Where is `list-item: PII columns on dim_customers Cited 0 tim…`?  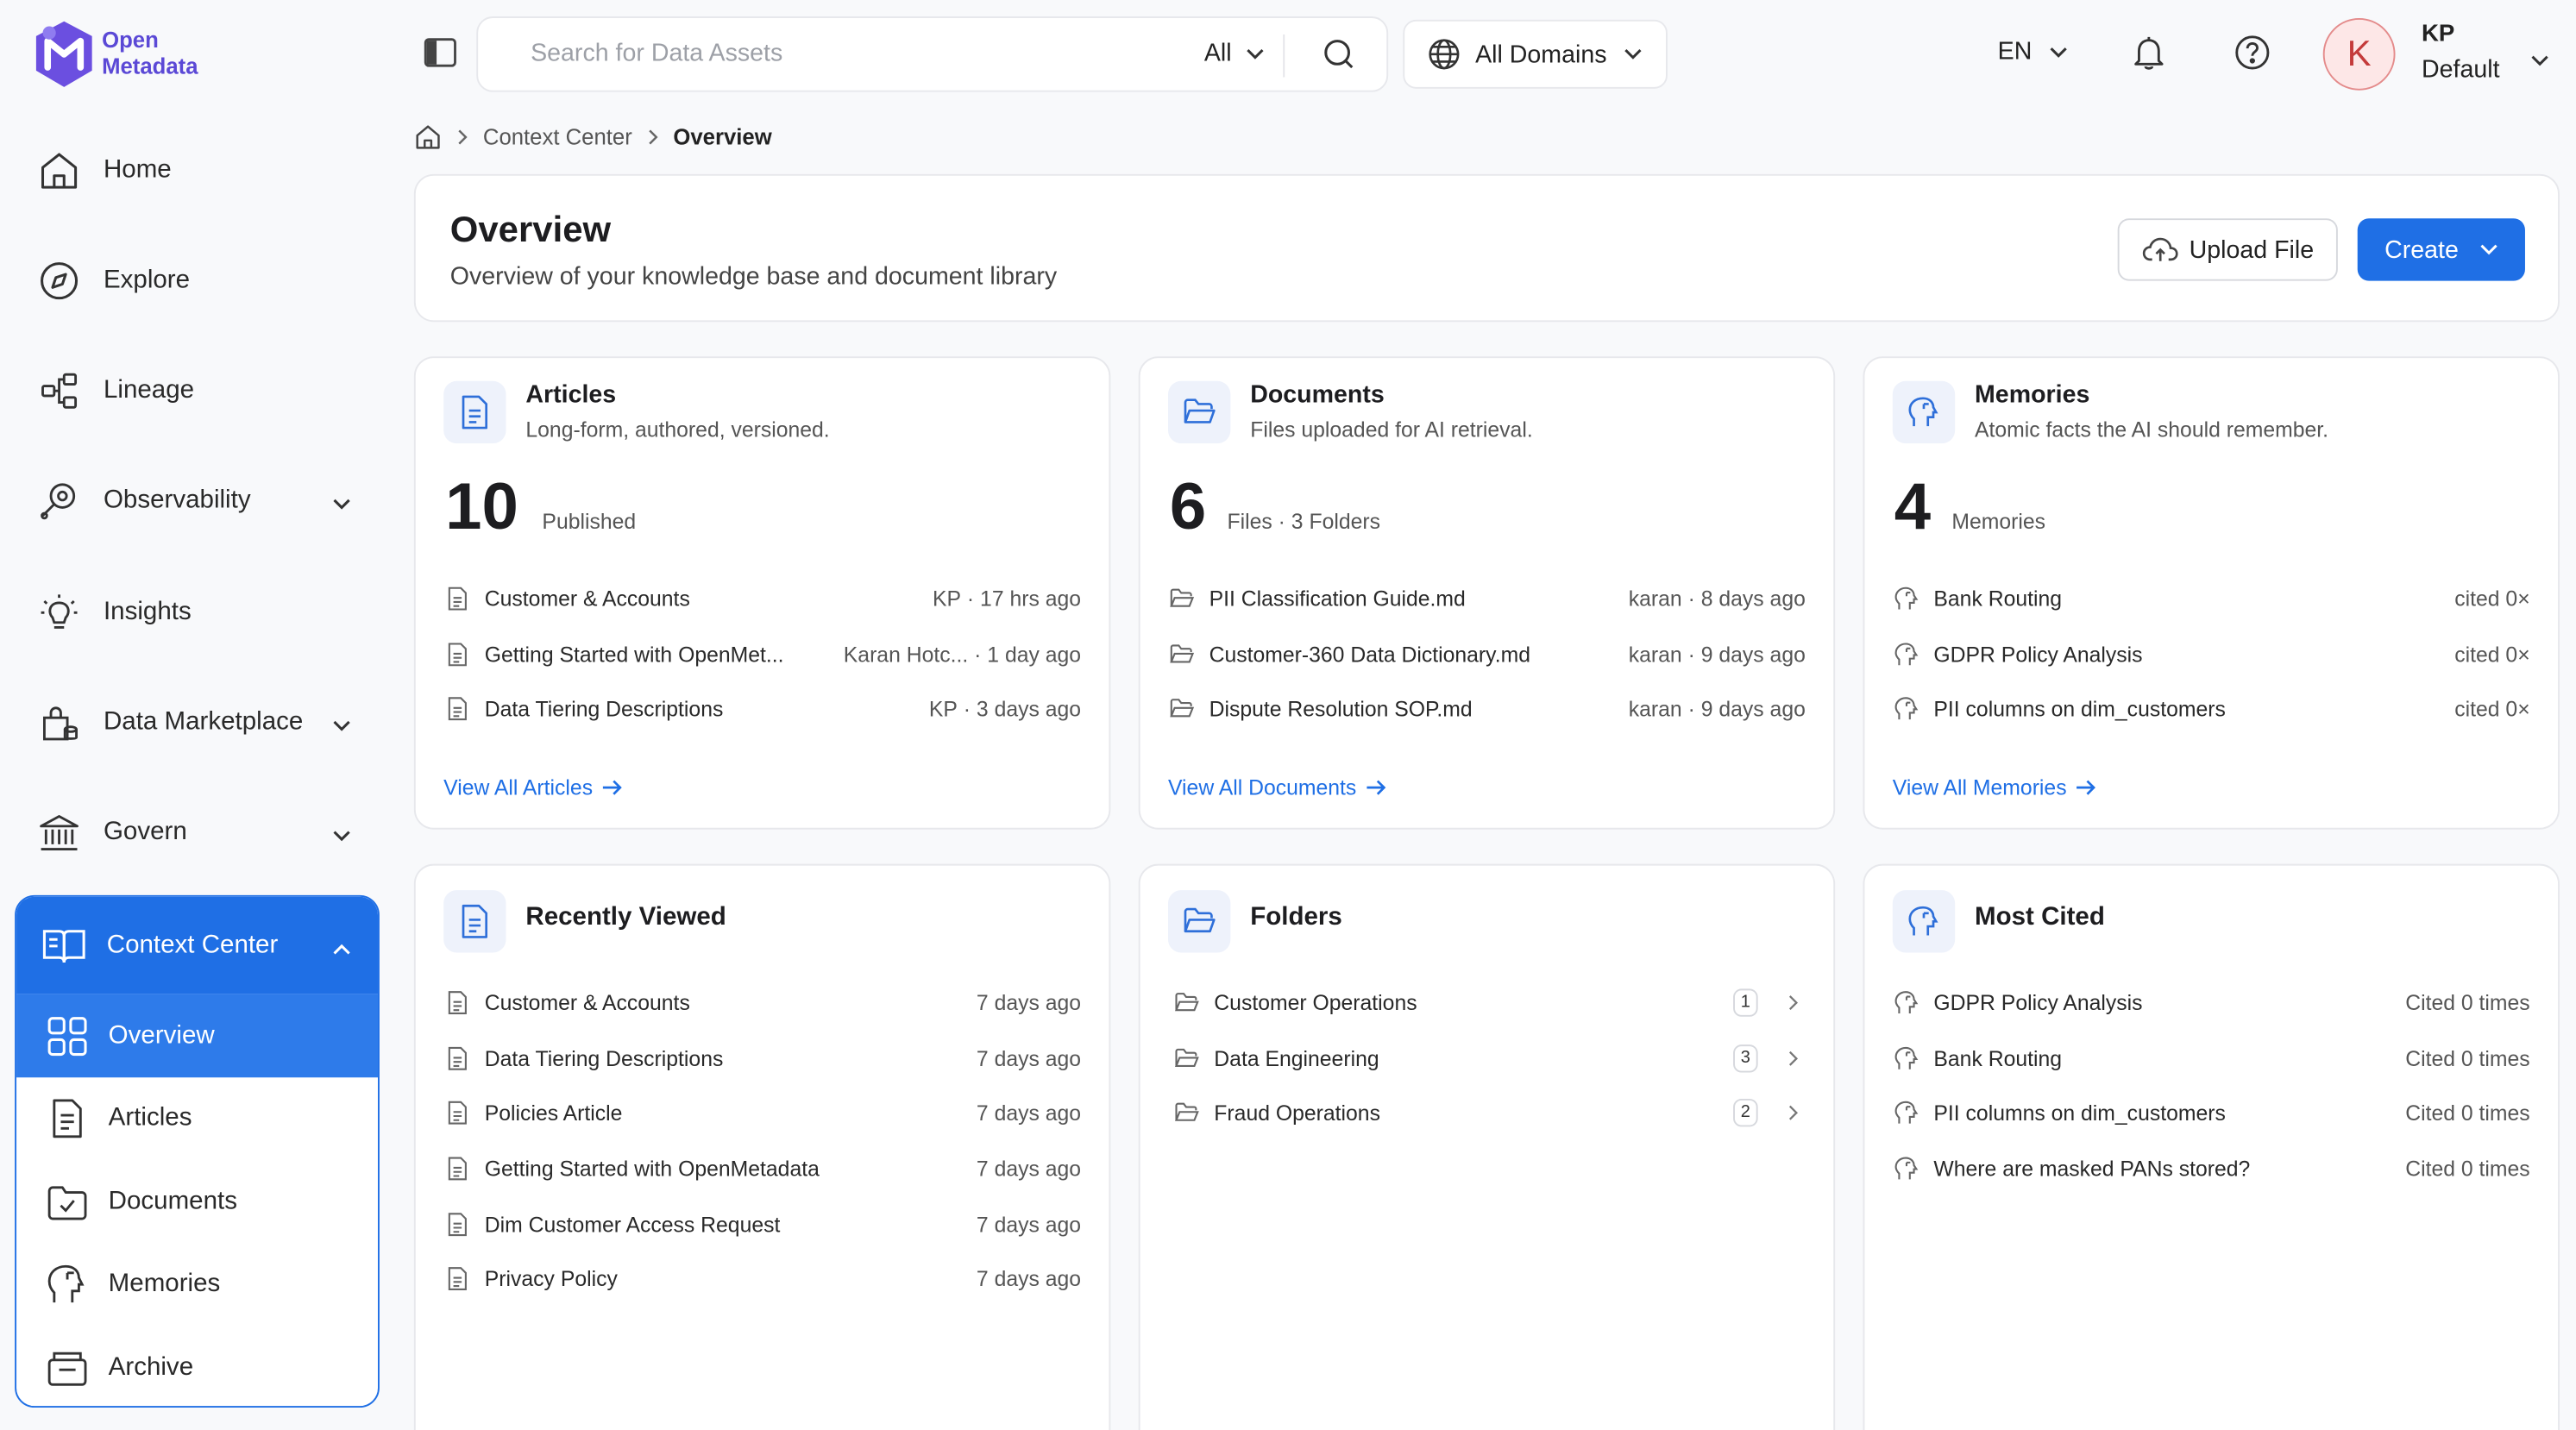
list-item: PII columns on dim_customers Cited 0 tim… is located at coordinates (2211, 1112).